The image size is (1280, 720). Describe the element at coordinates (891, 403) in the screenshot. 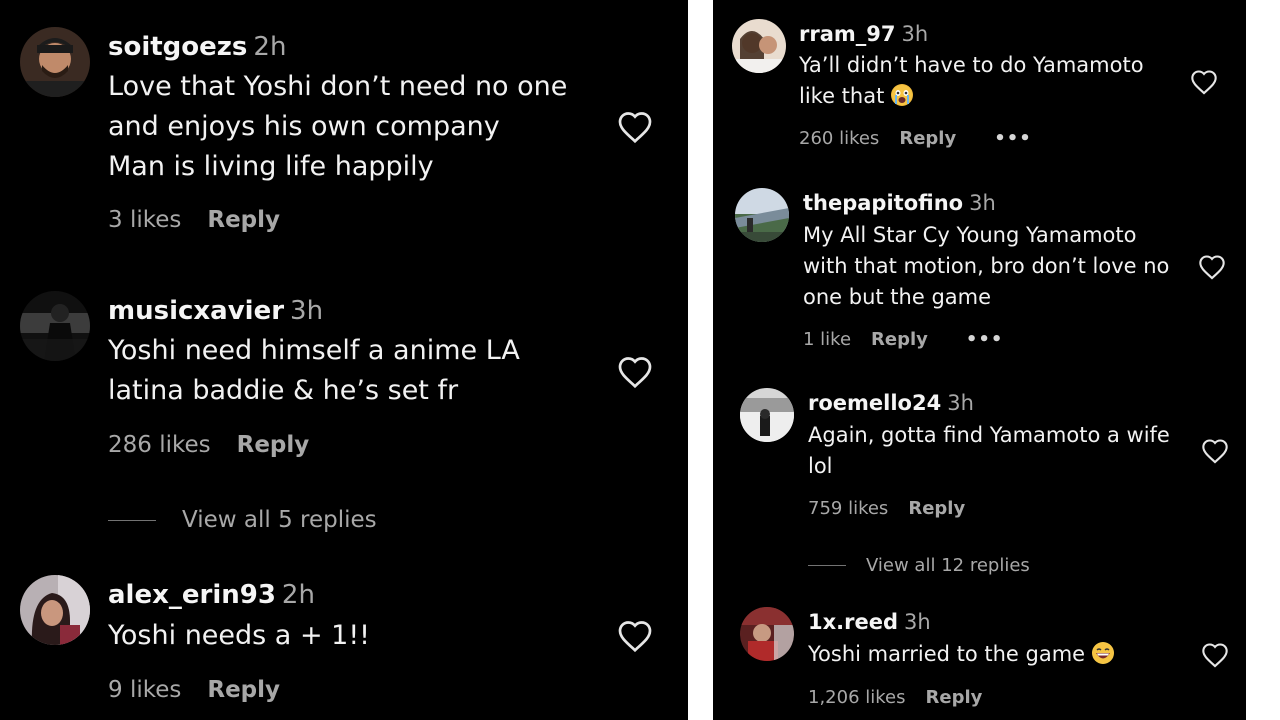

I see `comment-username: roemello24 3h` at that location.